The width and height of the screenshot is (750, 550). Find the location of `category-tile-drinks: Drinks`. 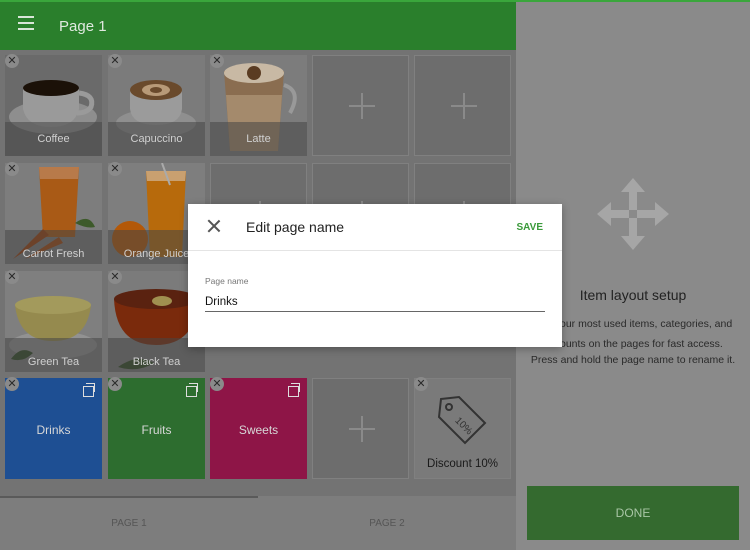

category-tile-drinks: Drinks is located at coordinates (53, 428).